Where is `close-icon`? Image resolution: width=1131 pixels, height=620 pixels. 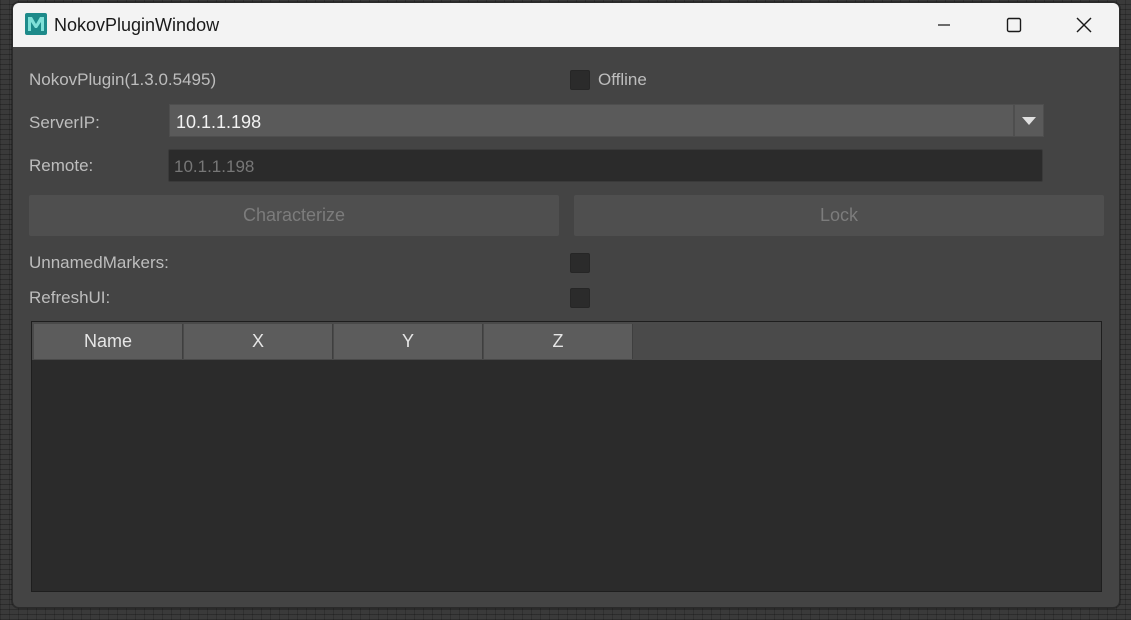 close-icon is located at coordinates (1084, 25).